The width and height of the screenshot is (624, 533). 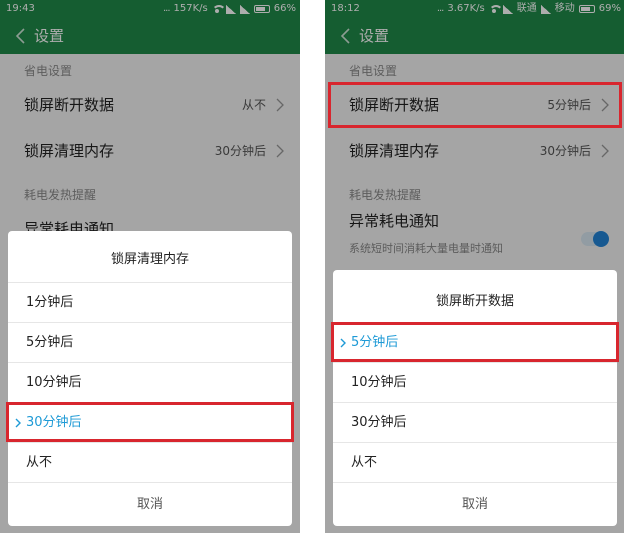 What do you see at coordinates (50, 302) in the screenshot?
I see `option-label: 1分钟后` at bounding box center [50, 302].